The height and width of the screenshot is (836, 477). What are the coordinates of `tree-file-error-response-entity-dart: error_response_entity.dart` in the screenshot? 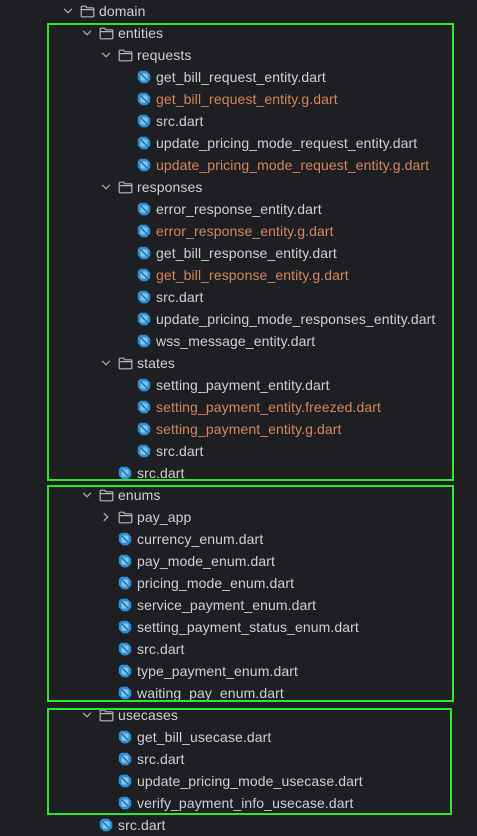 It's located at (238, 209).